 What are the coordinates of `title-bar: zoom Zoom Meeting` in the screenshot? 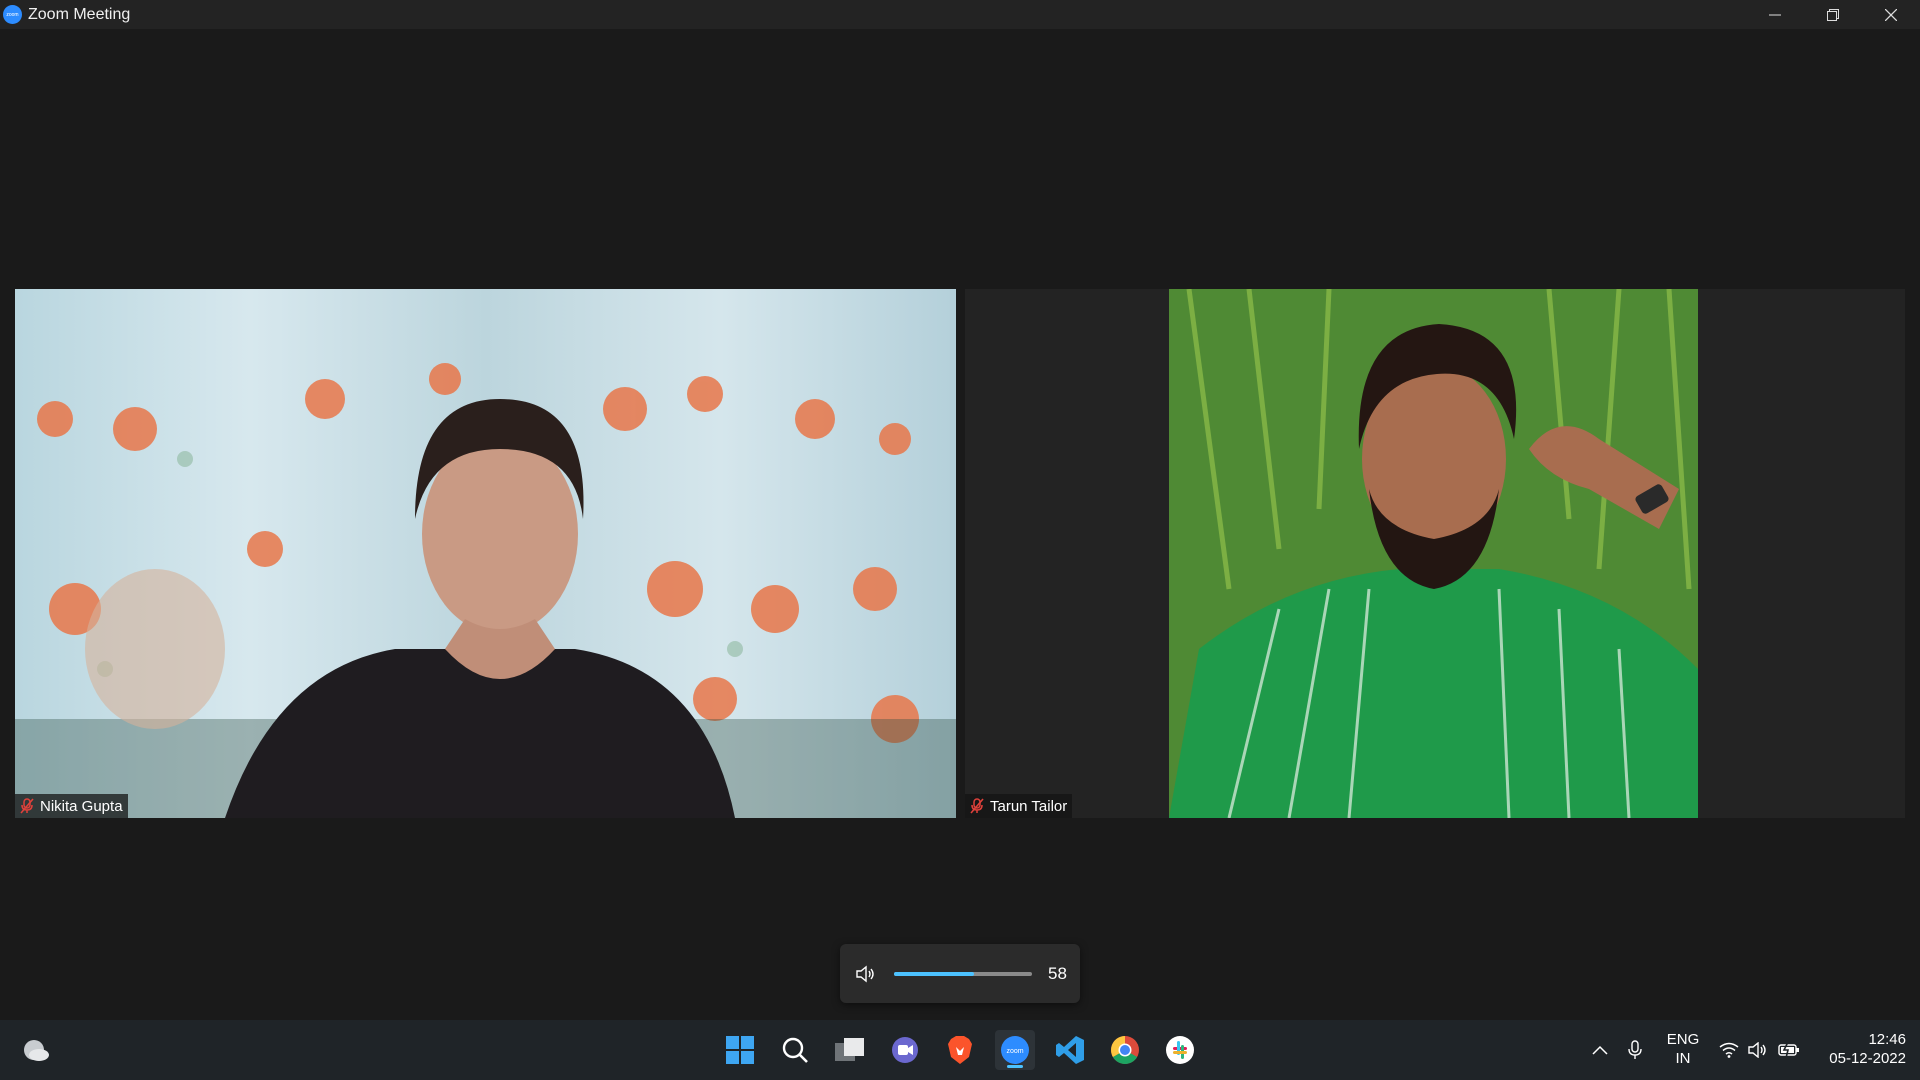 It's located at (960, 14).